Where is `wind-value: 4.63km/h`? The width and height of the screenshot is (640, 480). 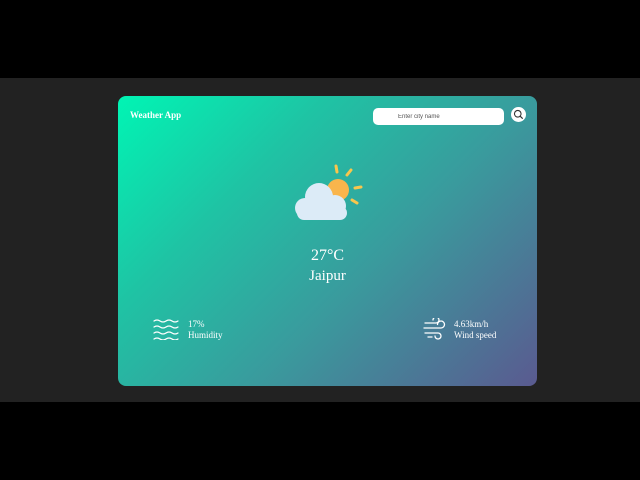 wind-value: 4.63km/h is located at coordinates (471, 324).